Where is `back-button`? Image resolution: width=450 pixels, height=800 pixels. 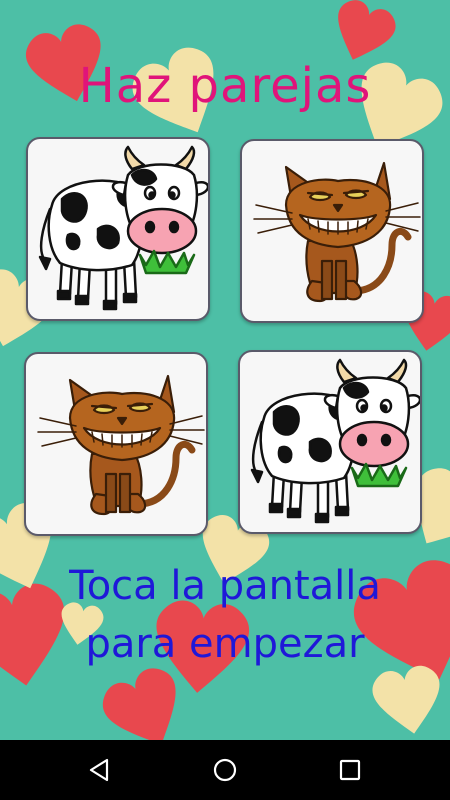 back-button is located at coordinates (100, 770).